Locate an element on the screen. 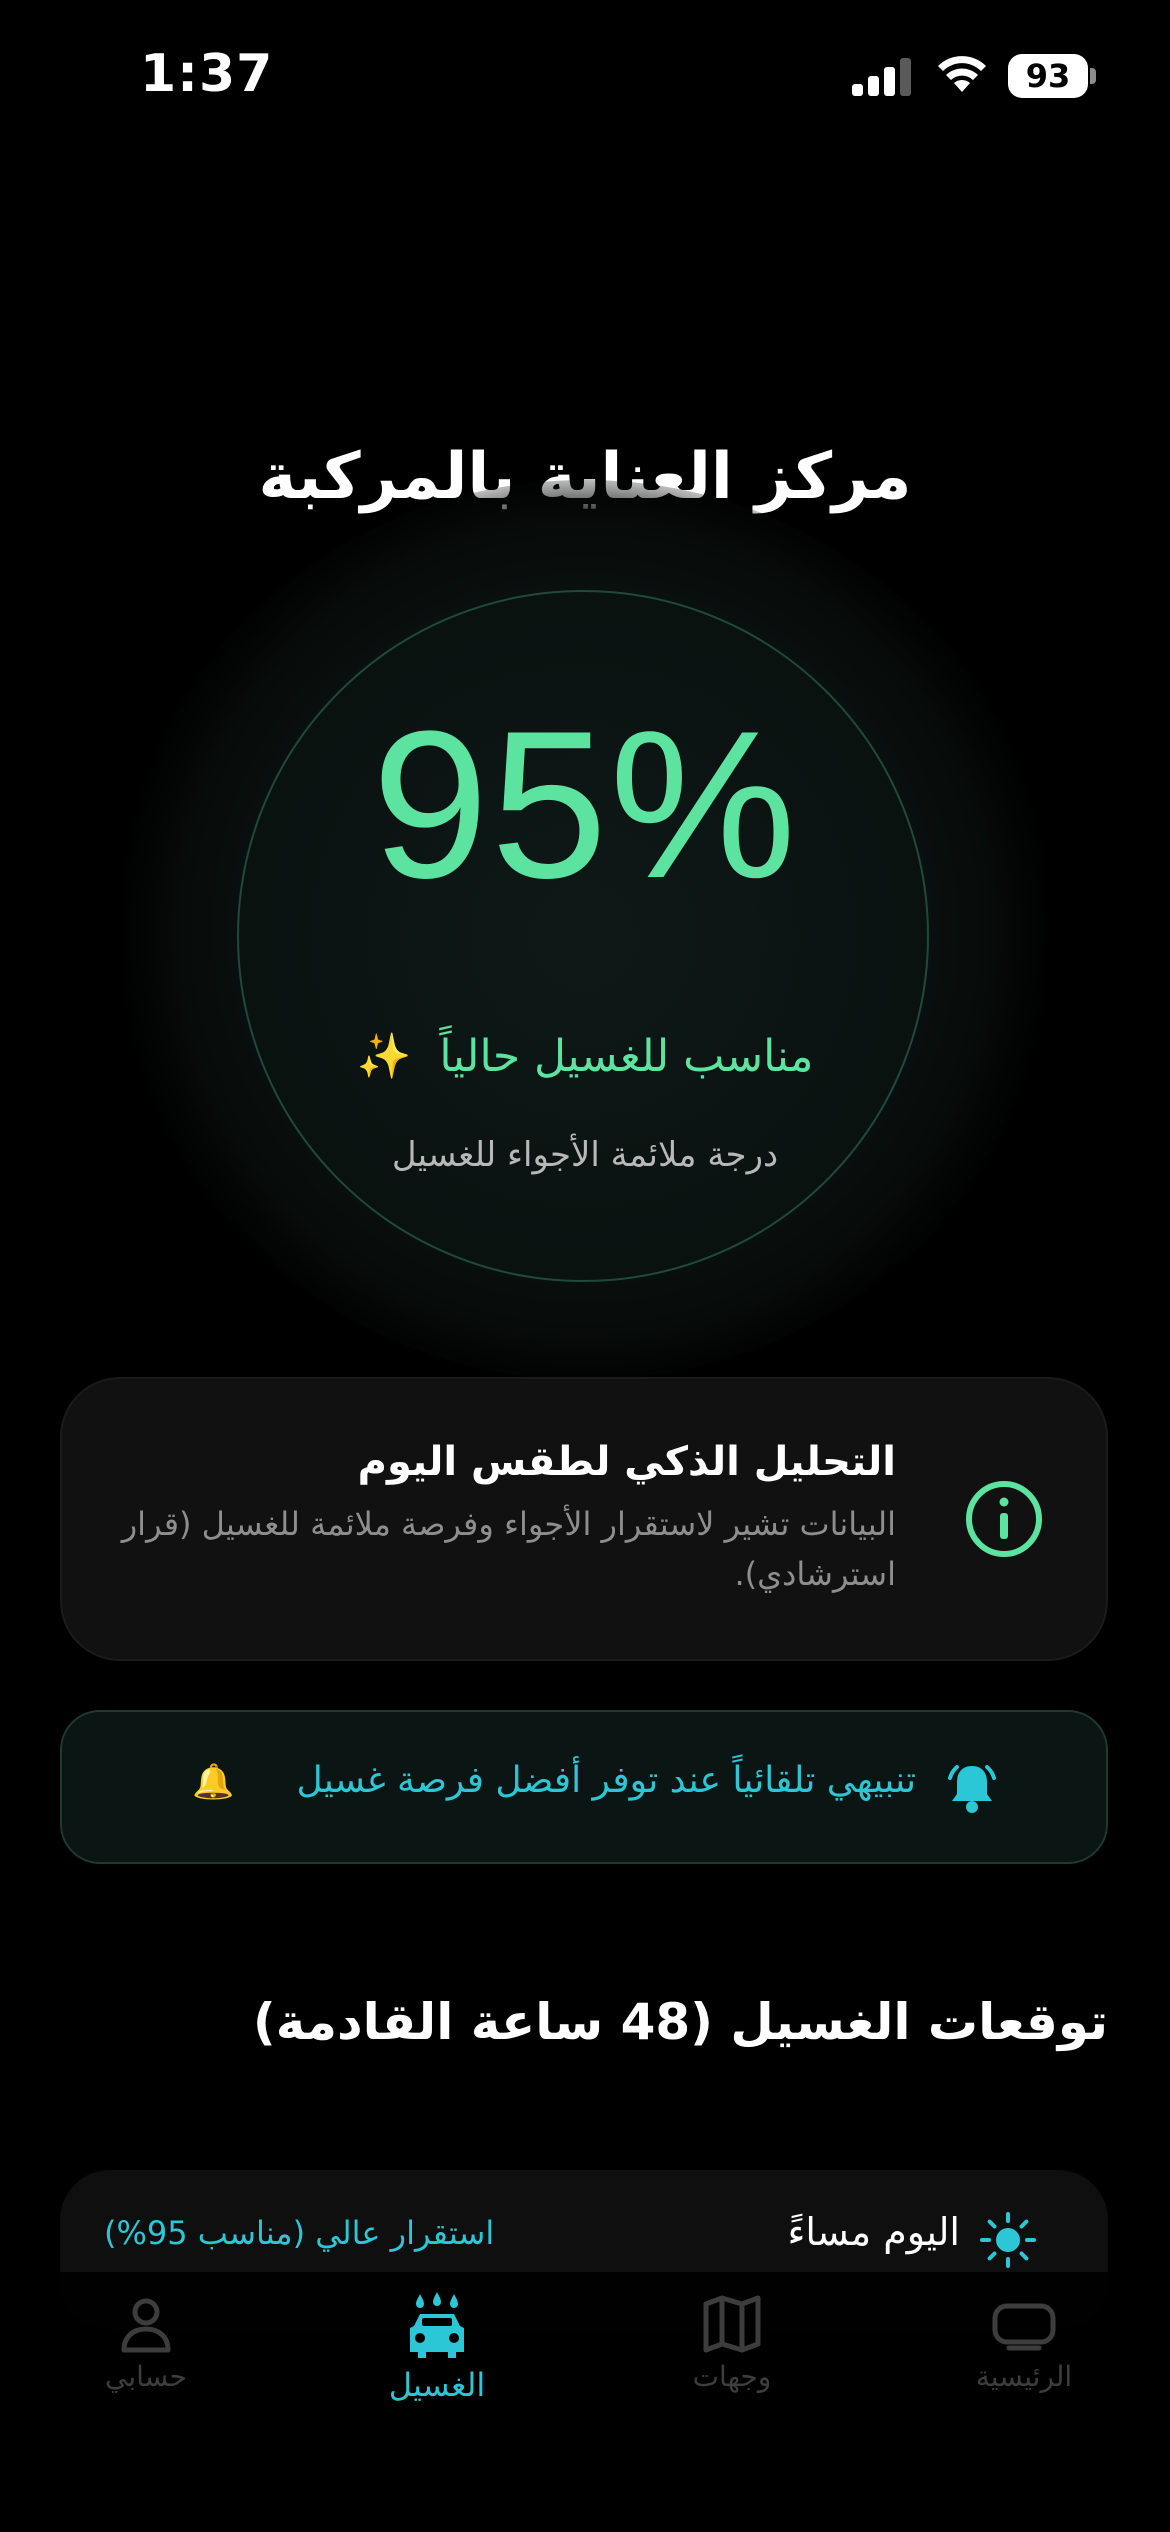 The height and width of the screenshot is (2532, 1170). forecast-section-title: توقعات الغسيل (48 ساعة القادمة) is located at coordinates (680, 2022).